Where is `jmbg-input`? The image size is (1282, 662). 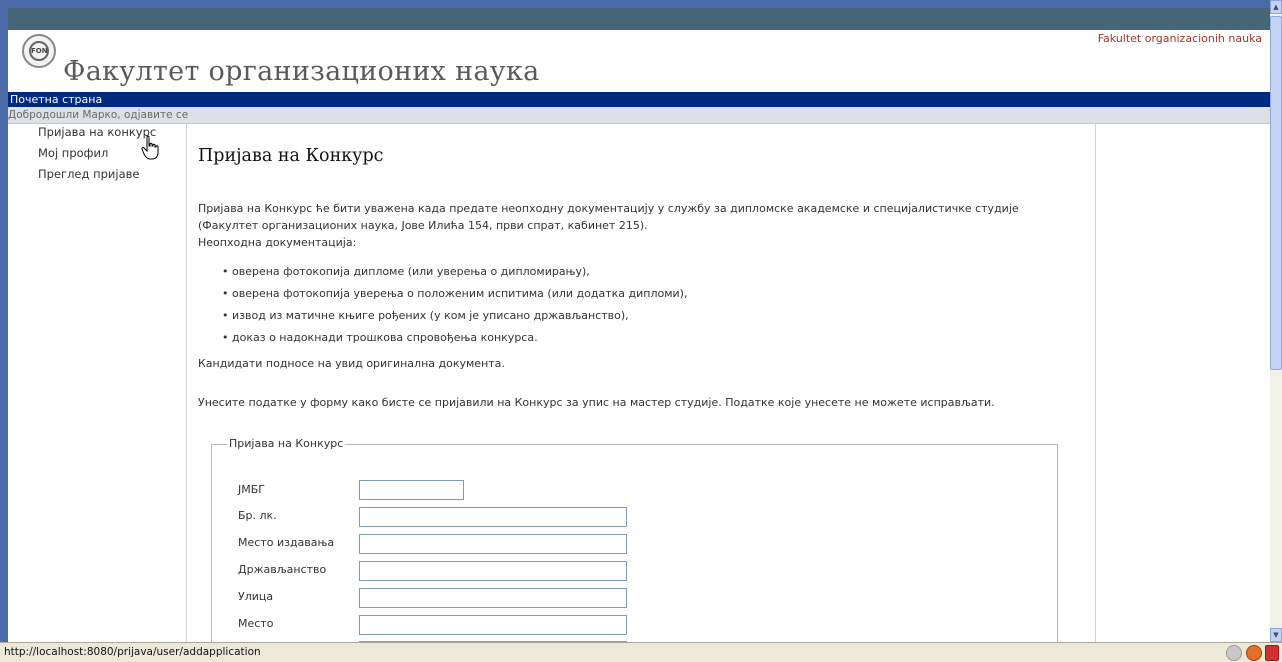 jmbg-input is located at coordinates (411, 490).